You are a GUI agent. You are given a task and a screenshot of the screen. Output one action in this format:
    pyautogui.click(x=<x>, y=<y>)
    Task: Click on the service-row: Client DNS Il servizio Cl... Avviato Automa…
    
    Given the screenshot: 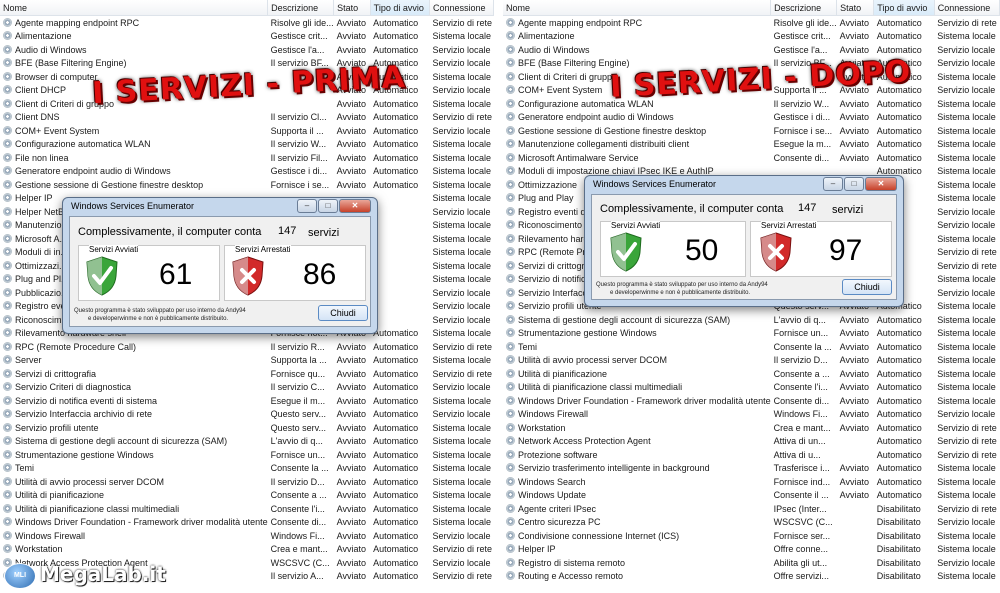 What is the action you would take?
    pyautogui.click(x=247, y=118)
    